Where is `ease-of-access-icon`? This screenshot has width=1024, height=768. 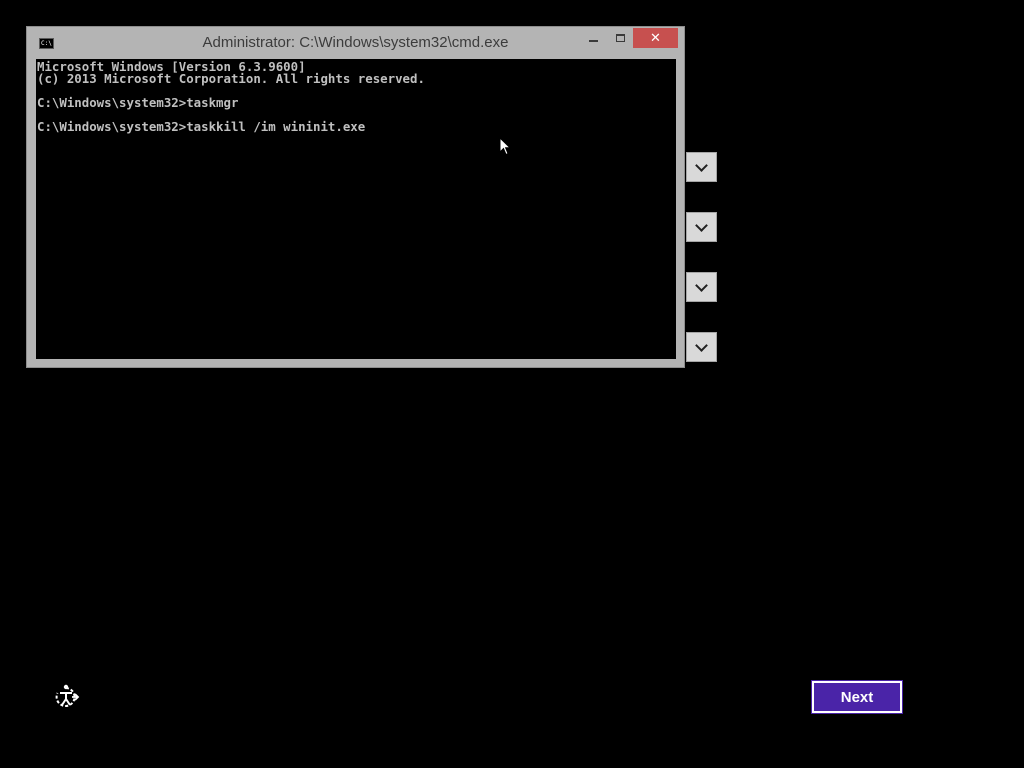
ease-of-access-icon is located at coordinates (66, 697).